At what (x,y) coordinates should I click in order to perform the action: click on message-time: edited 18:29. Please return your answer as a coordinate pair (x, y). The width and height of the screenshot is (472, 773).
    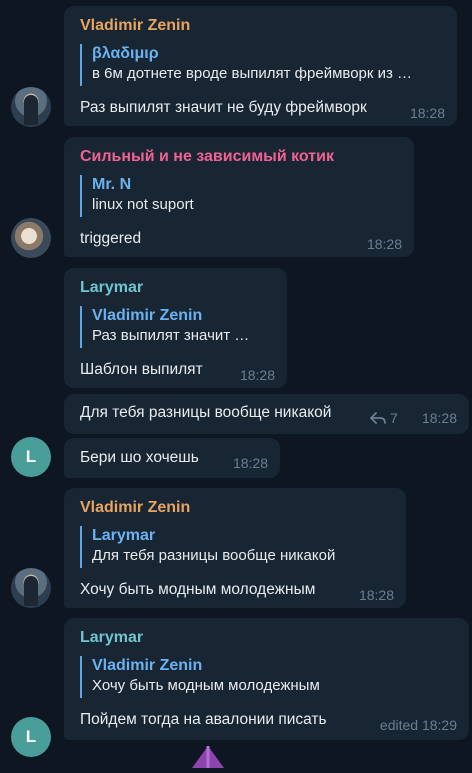
    Looking at the image, I should click on (418, 725).